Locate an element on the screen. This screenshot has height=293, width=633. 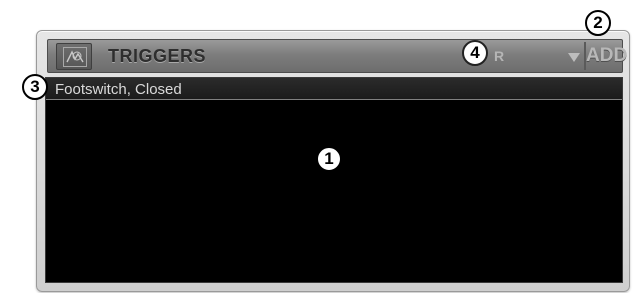
list-item-label: Footswitch, Closed is located at coordinates (118, 89).